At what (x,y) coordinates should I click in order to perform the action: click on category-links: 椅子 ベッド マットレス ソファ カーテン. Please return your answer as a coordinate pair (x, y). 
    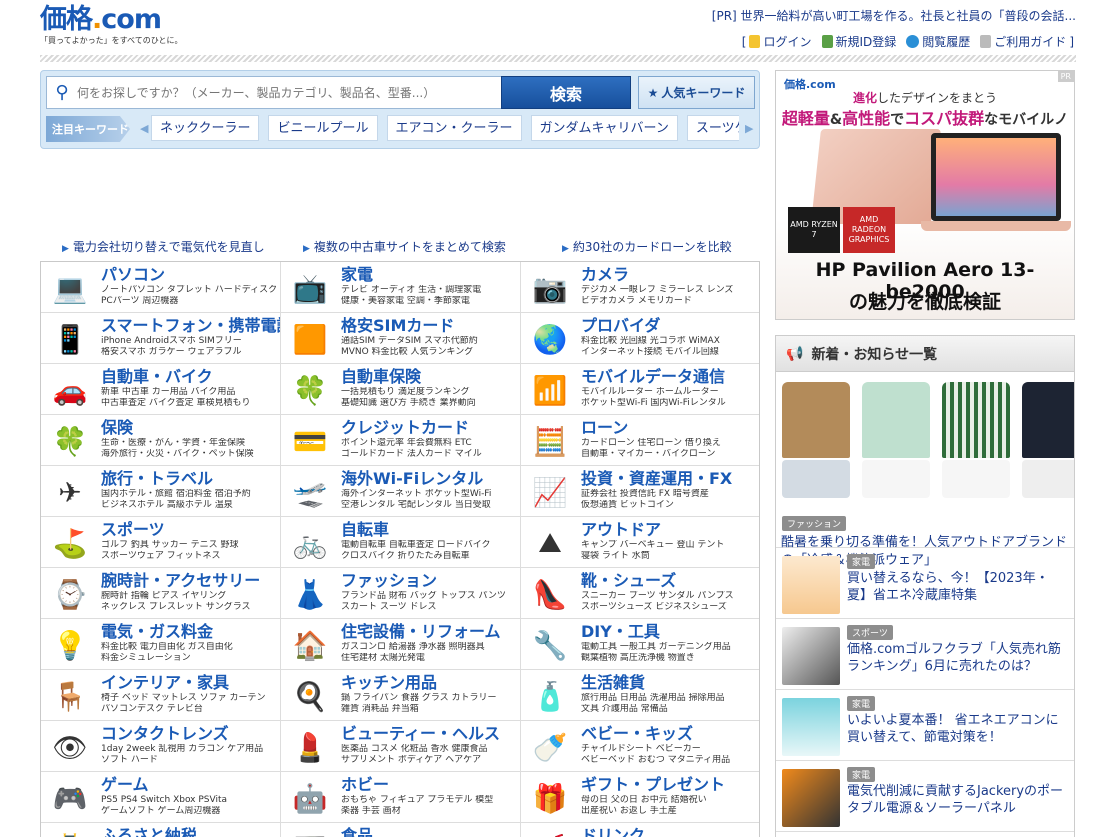
    Looking at the image, I should click on (190, 698).